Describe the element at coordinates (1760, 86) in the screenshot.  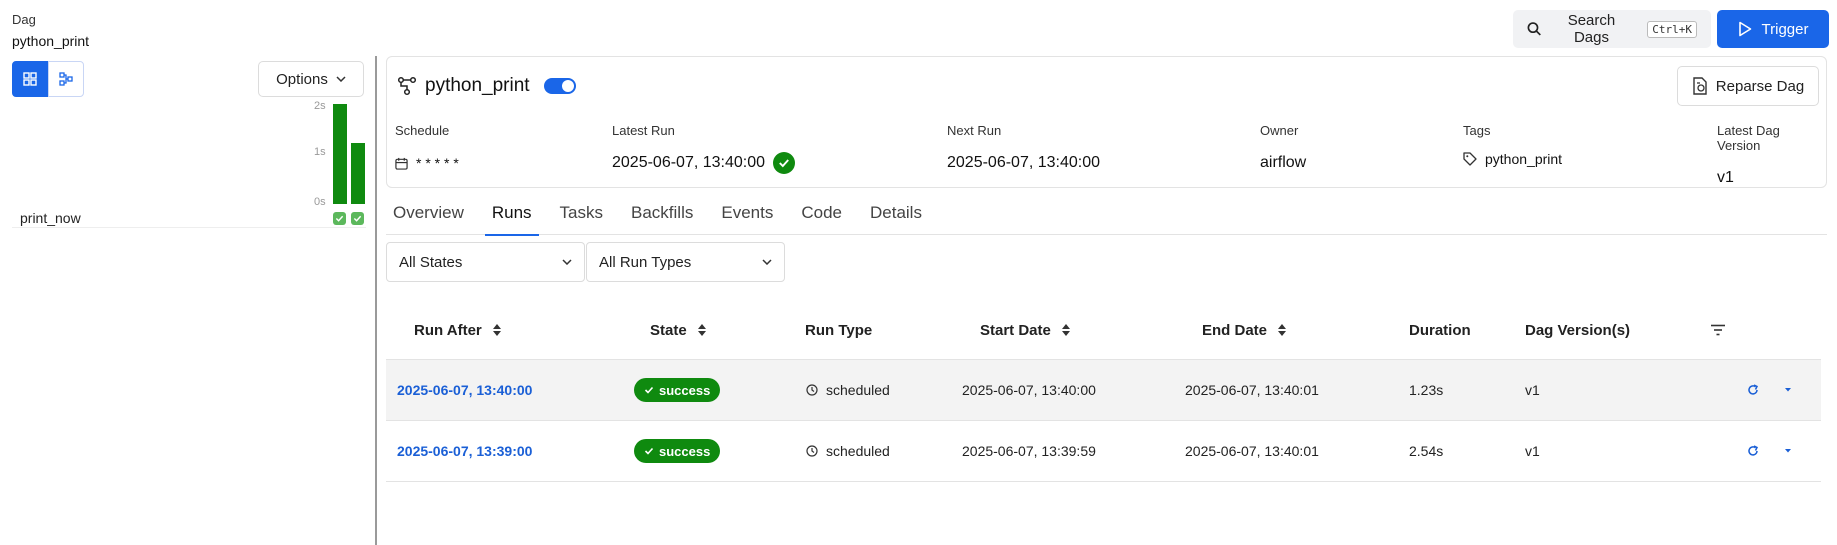
I see `reparse-label: Reparse Dag` at that location.